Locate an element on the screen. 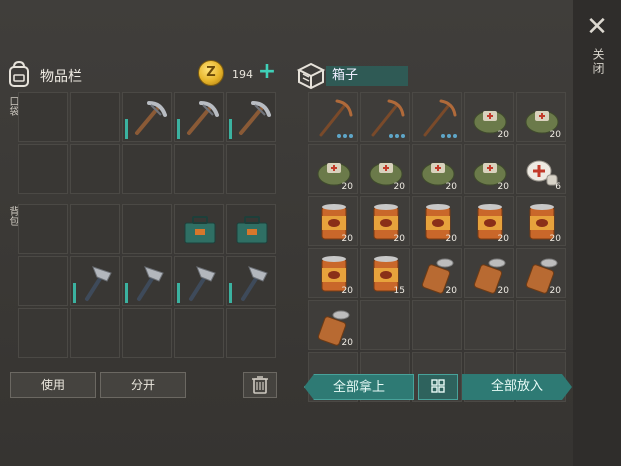 The image size is (621, 466). sort-icon is located at coordinates (438, 386).